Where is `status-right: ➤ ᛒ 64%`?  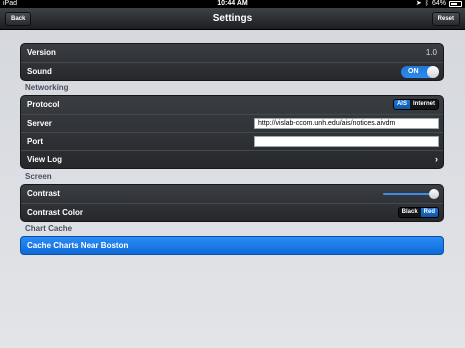
status-right: ➤ ᛒ 64% is located at coordinates (439, 4).